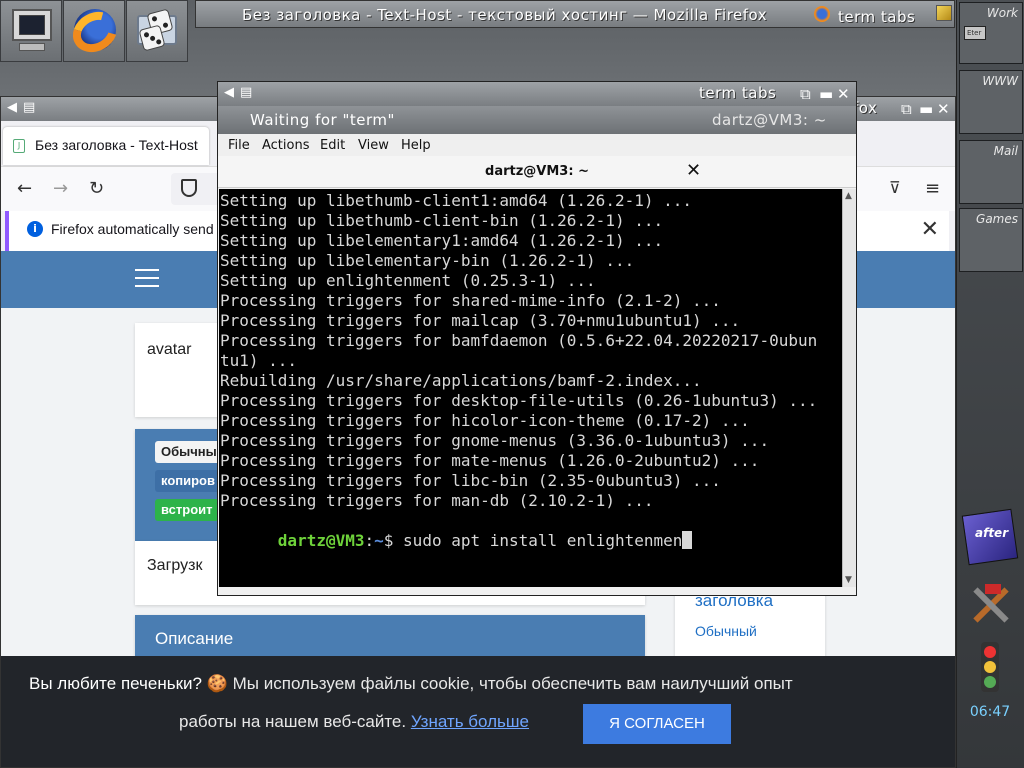 This screenshot has width=1024, height=768. Describe the element at coordinates (657, 724) in the screenshot. I see `accept-cookies-button: Я СОГЛАСЕН` at that location.